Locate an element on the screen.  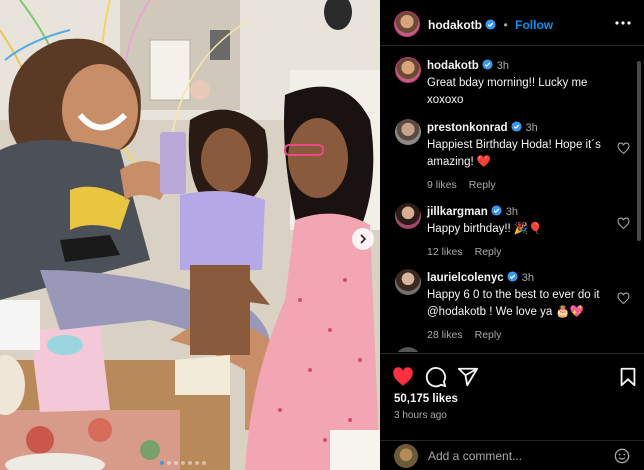
emoji-icon is located at coordinates (622, 456).